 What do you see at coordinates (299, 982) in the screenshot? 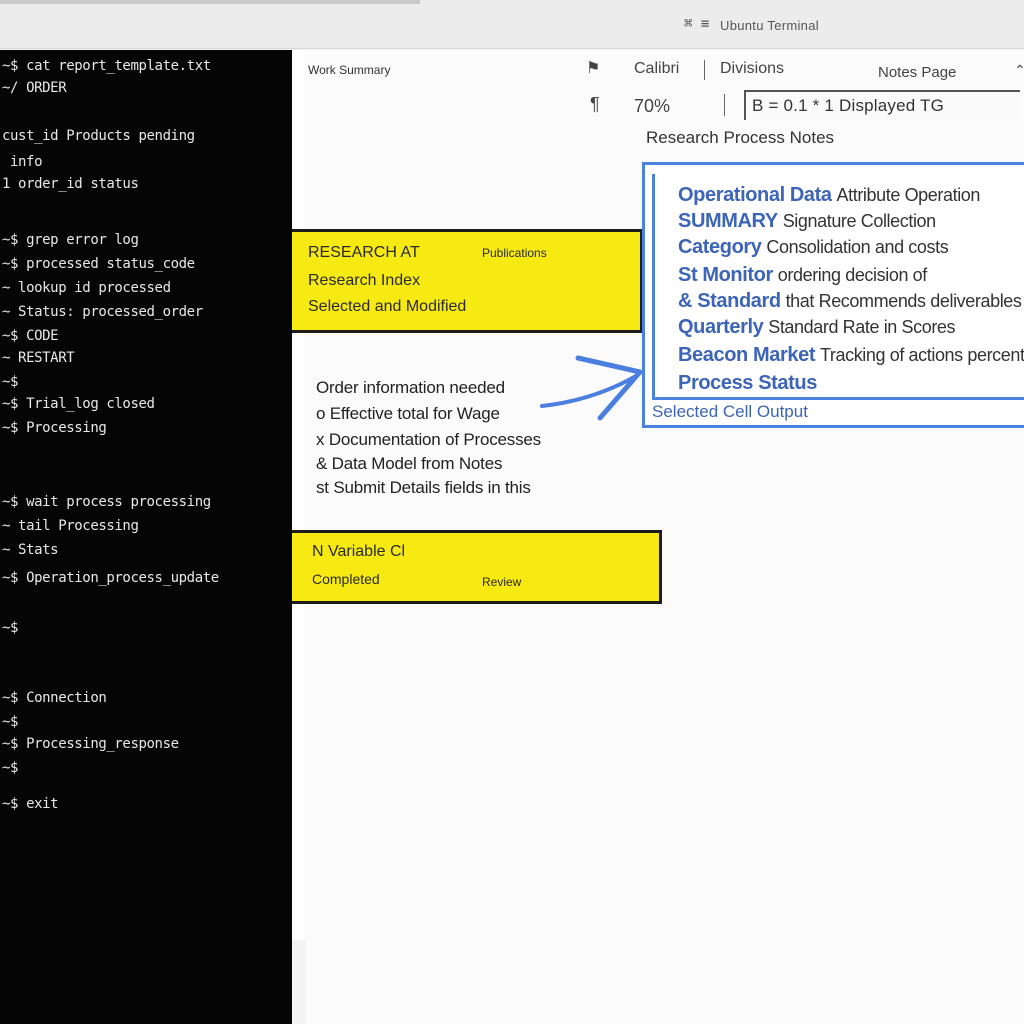
I see `document-edge` at bounding box center [299, 982].